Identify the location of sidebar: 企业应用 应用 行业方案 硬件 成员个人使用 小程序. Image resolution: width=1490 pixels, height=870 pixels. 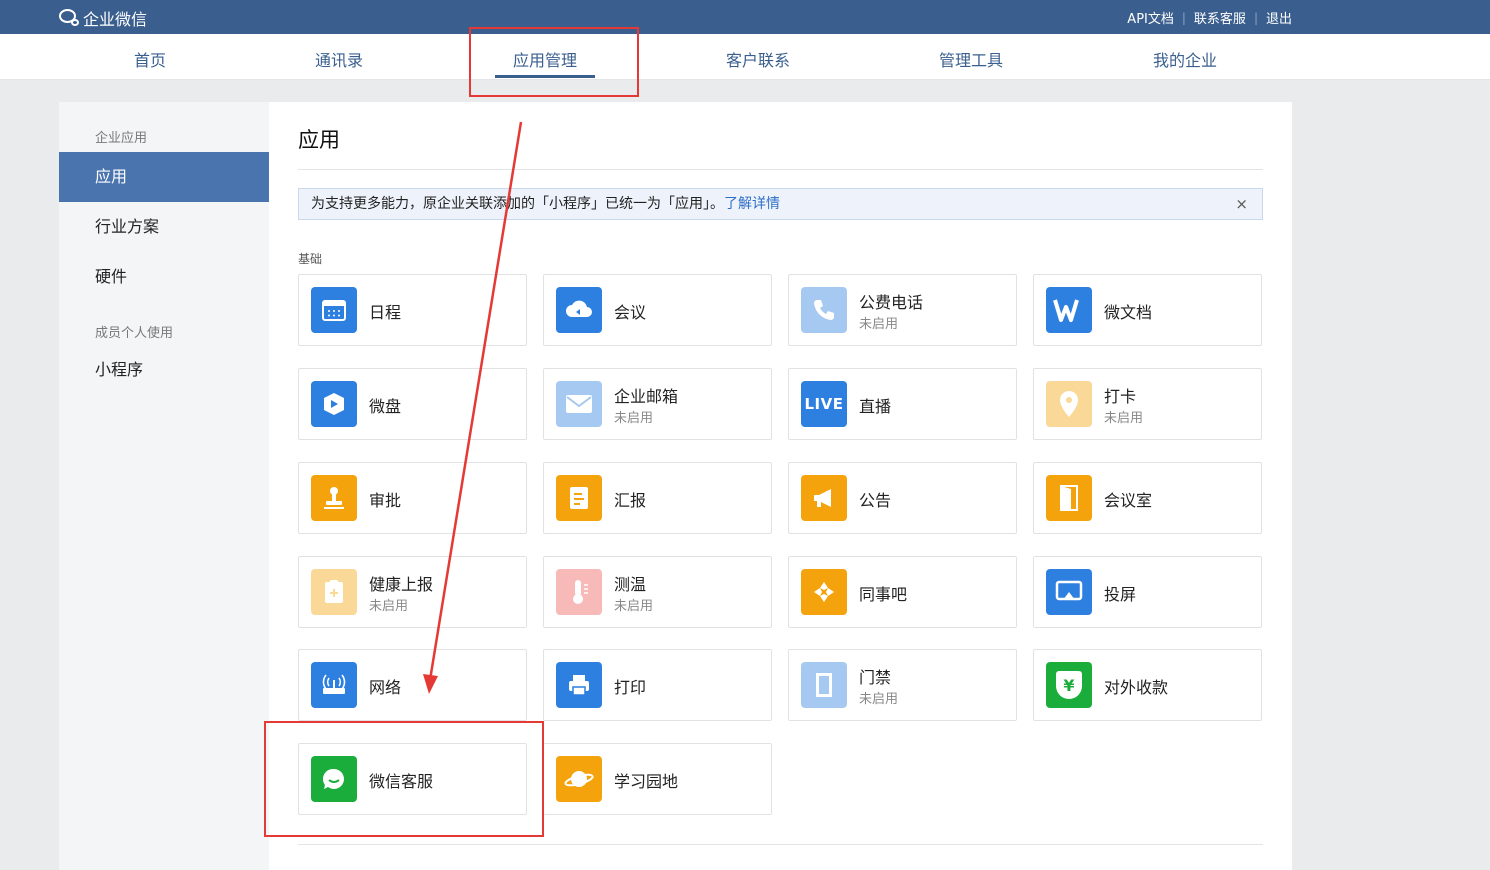
(164, 486).